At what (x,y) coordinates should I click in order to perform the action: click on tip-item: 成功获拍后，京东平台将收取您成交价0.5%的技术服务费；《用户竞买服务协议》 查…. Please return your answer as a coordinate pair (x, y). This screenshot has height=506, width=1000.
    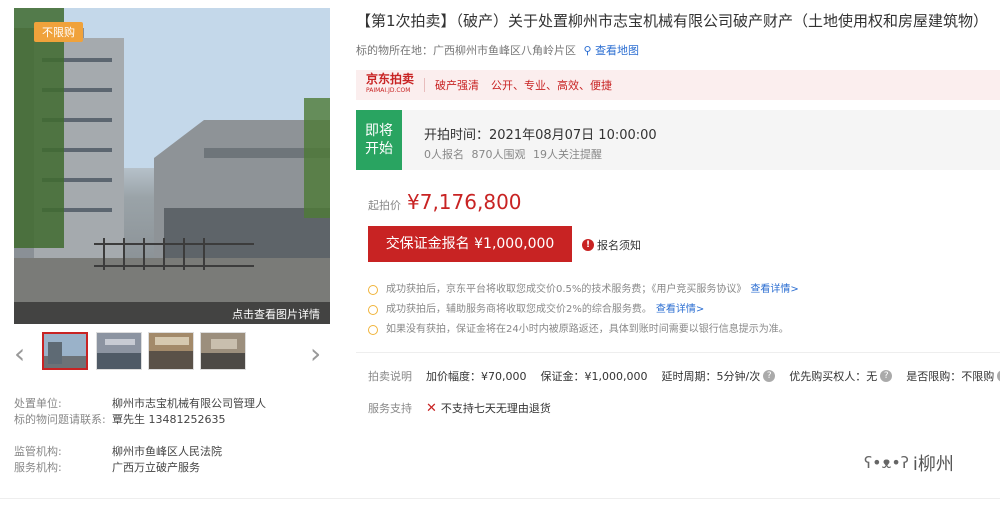
    Looking at the image, I should click on (583, 290).